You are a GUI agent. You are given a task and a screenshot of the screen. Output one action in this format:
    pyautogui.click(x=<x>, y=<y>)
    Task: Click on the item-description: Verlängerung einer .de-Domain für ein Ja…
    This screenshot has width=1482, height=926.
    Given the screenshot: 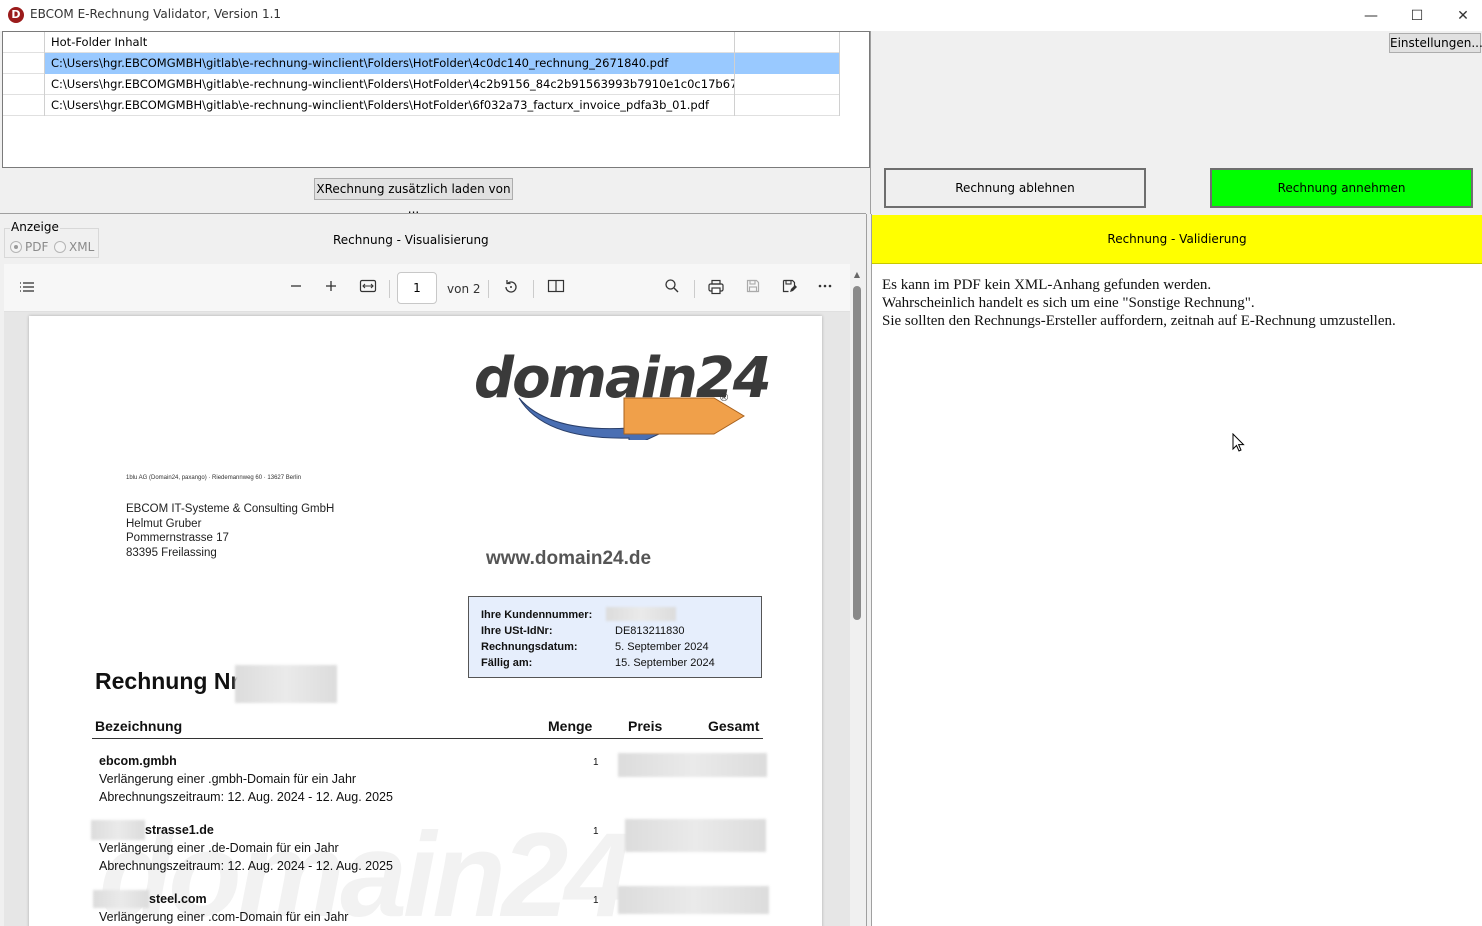 What is the action you would take?
    pyautogui.click(x=219, y=848)
    